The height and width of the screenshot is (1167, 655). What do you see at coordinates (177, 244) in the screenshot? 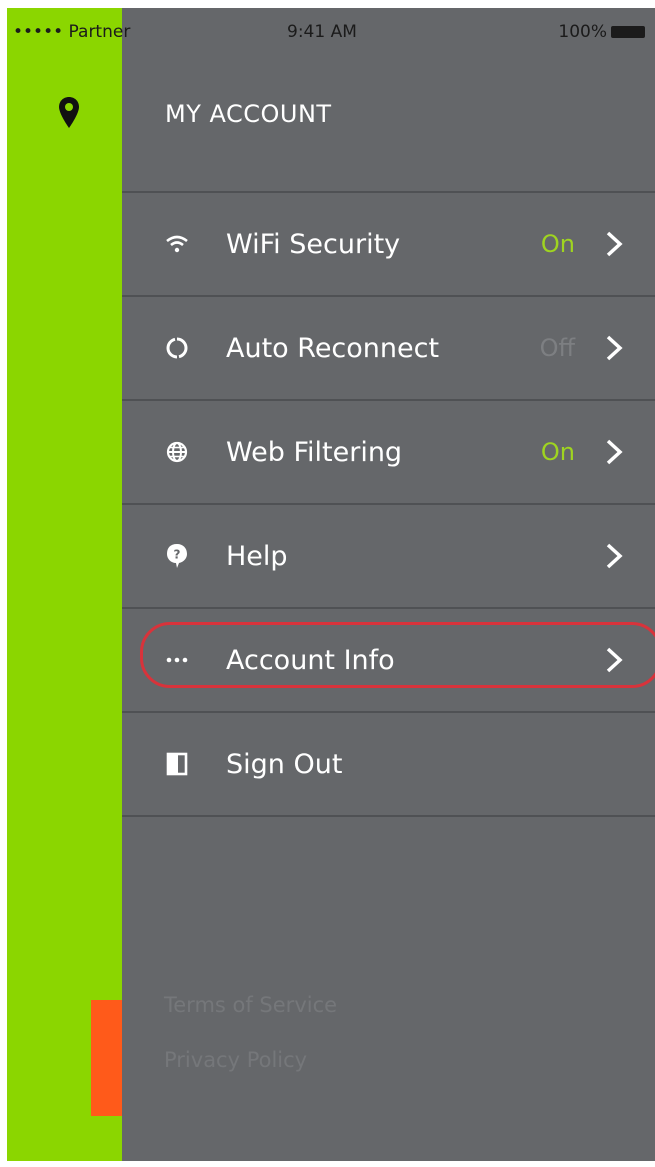
I see `wifi-icon` at bounding box center [177, 244].